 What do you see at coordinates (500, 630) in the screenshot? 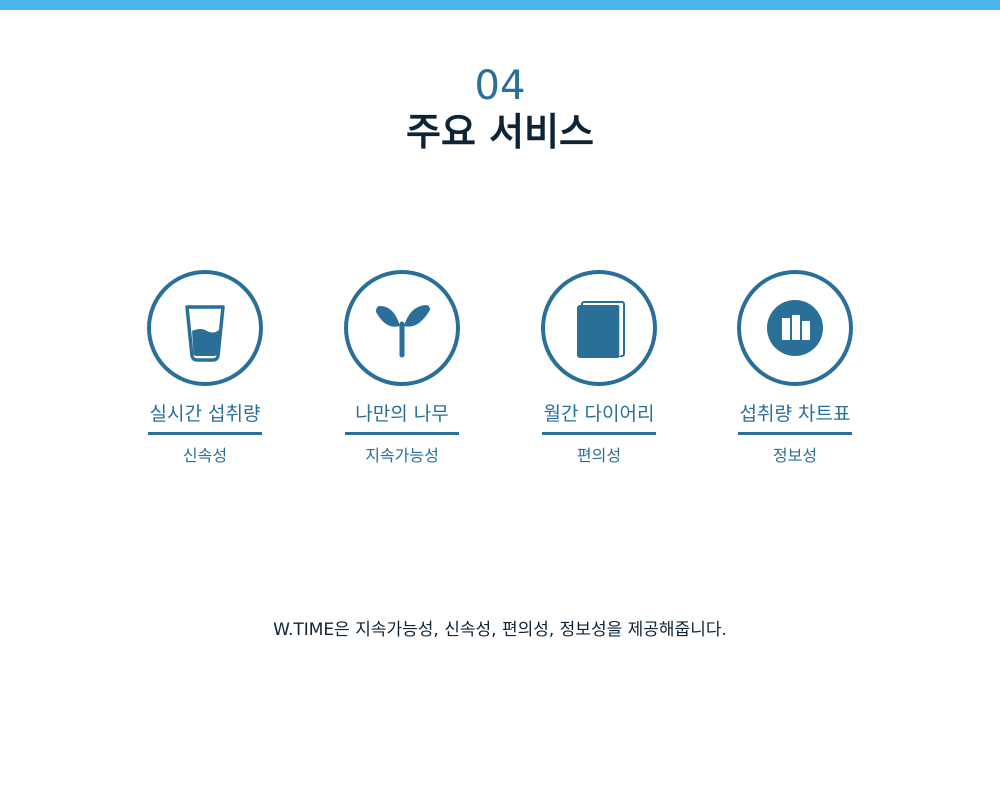
I see `footer-summary: W.TIME은 지속가능성, 신속성, 편의성, 정보성을 제공해줍니다.` at bounding box center [500, 630].